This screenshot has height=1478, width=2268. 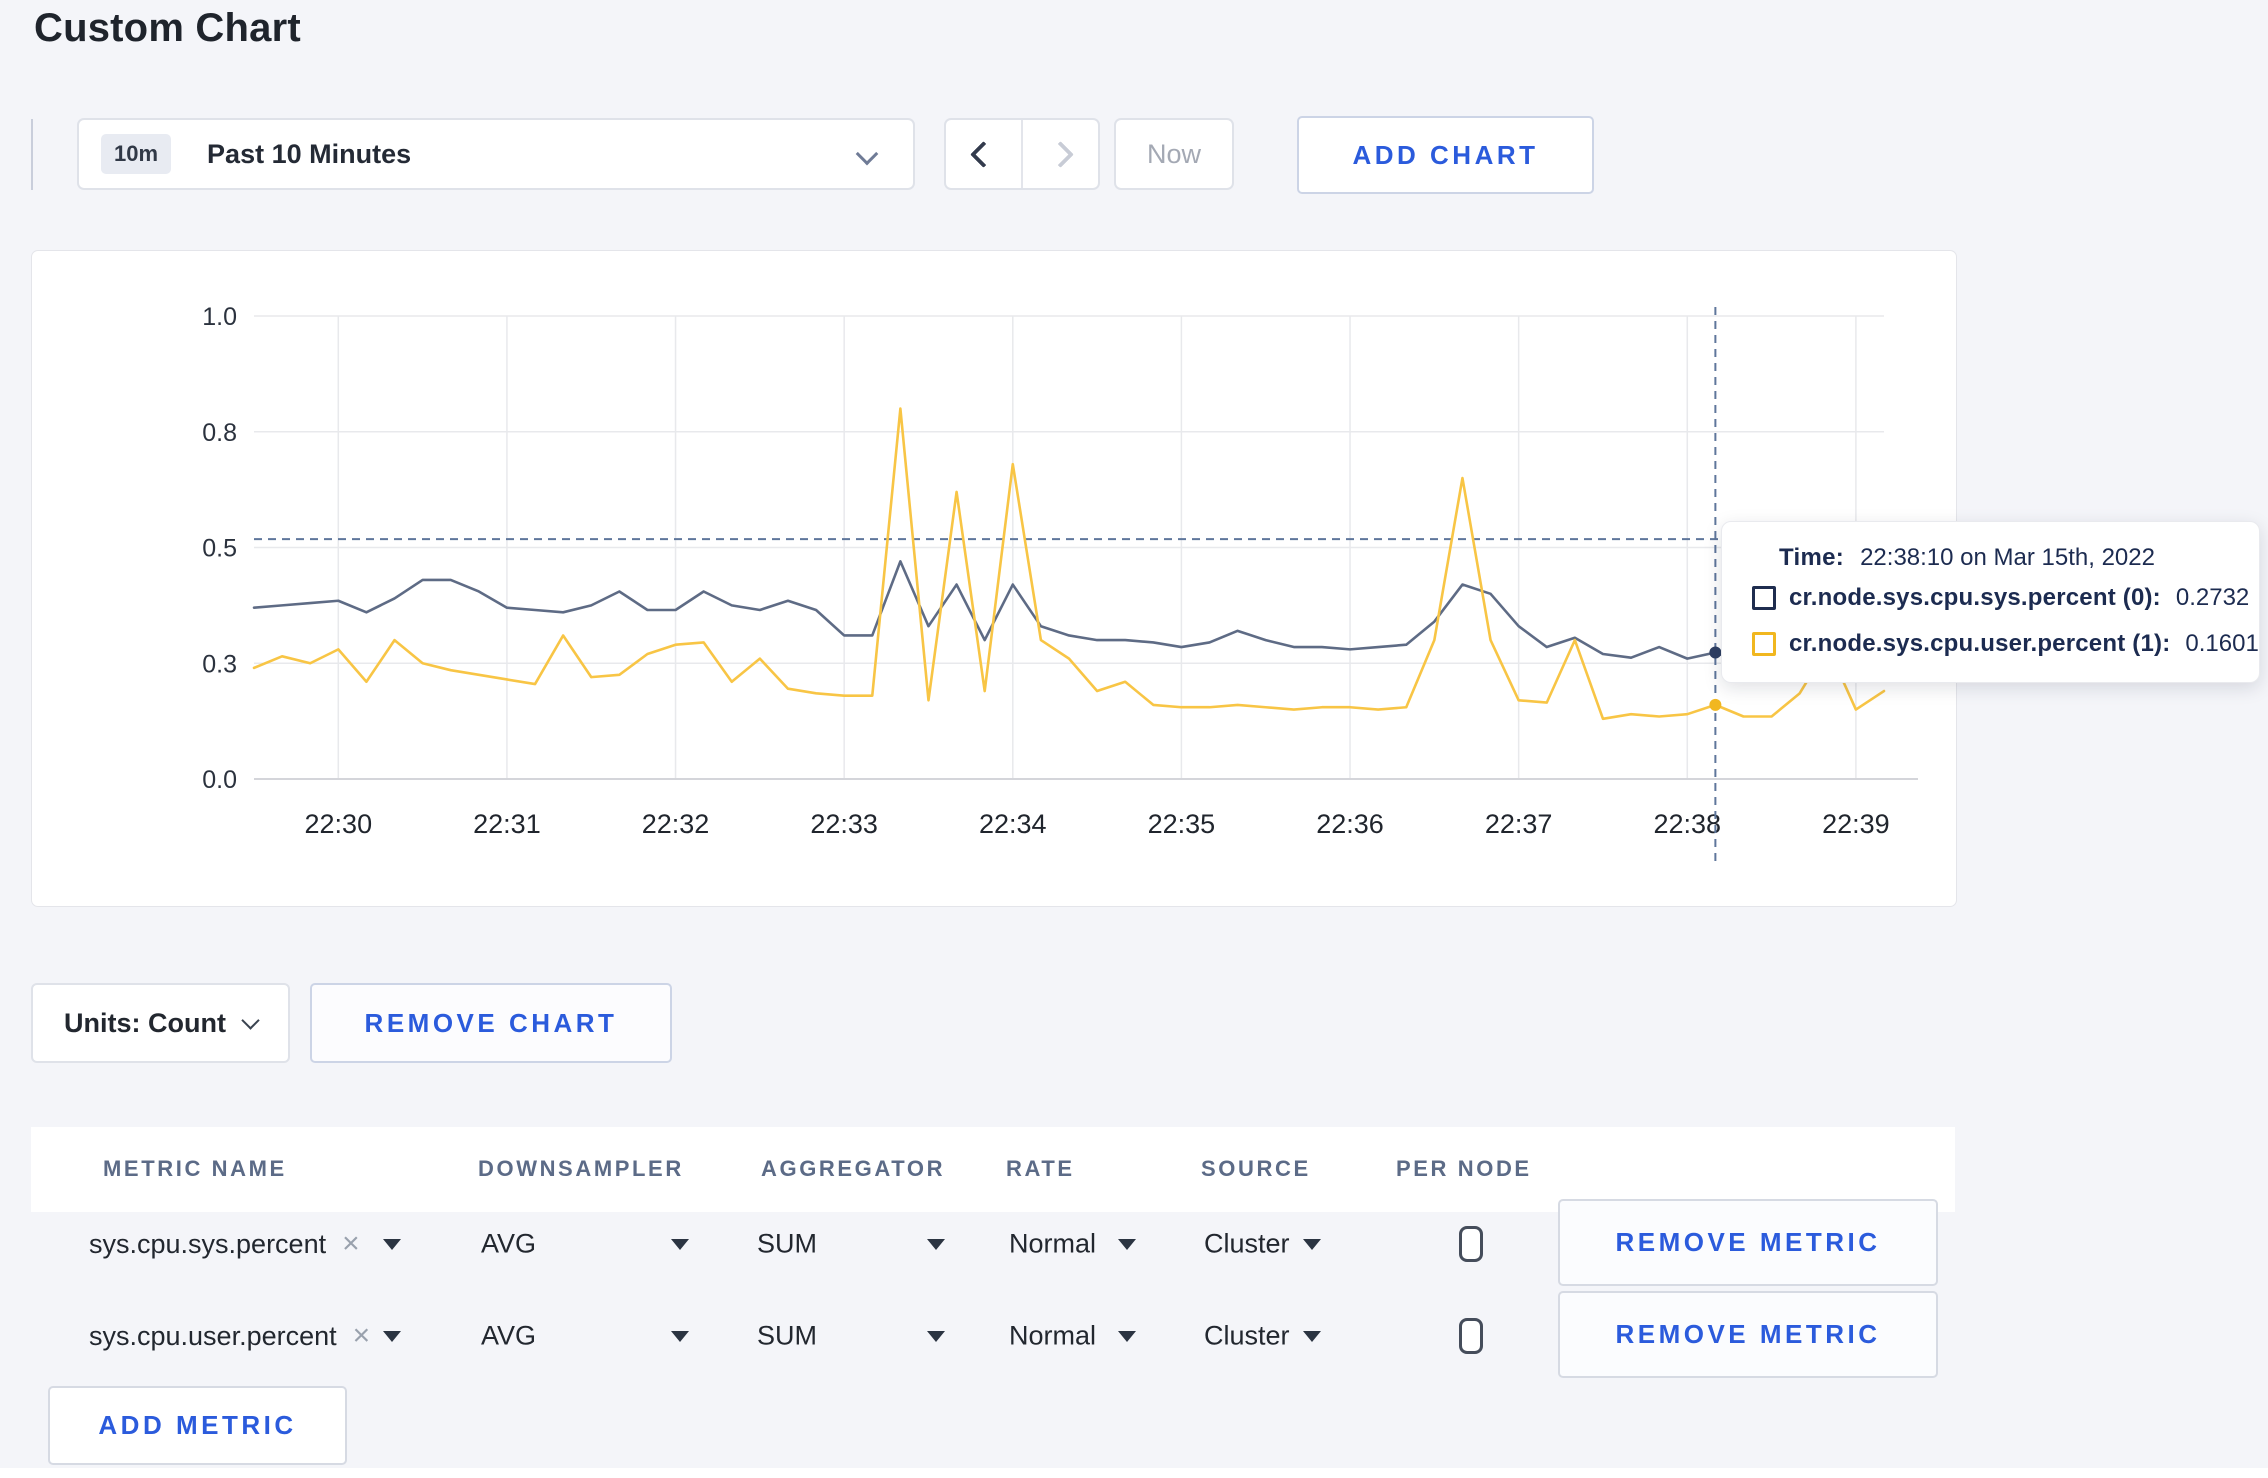 I want to click on y-axis-tick-label: 0.3, so click(x=219, y=664).